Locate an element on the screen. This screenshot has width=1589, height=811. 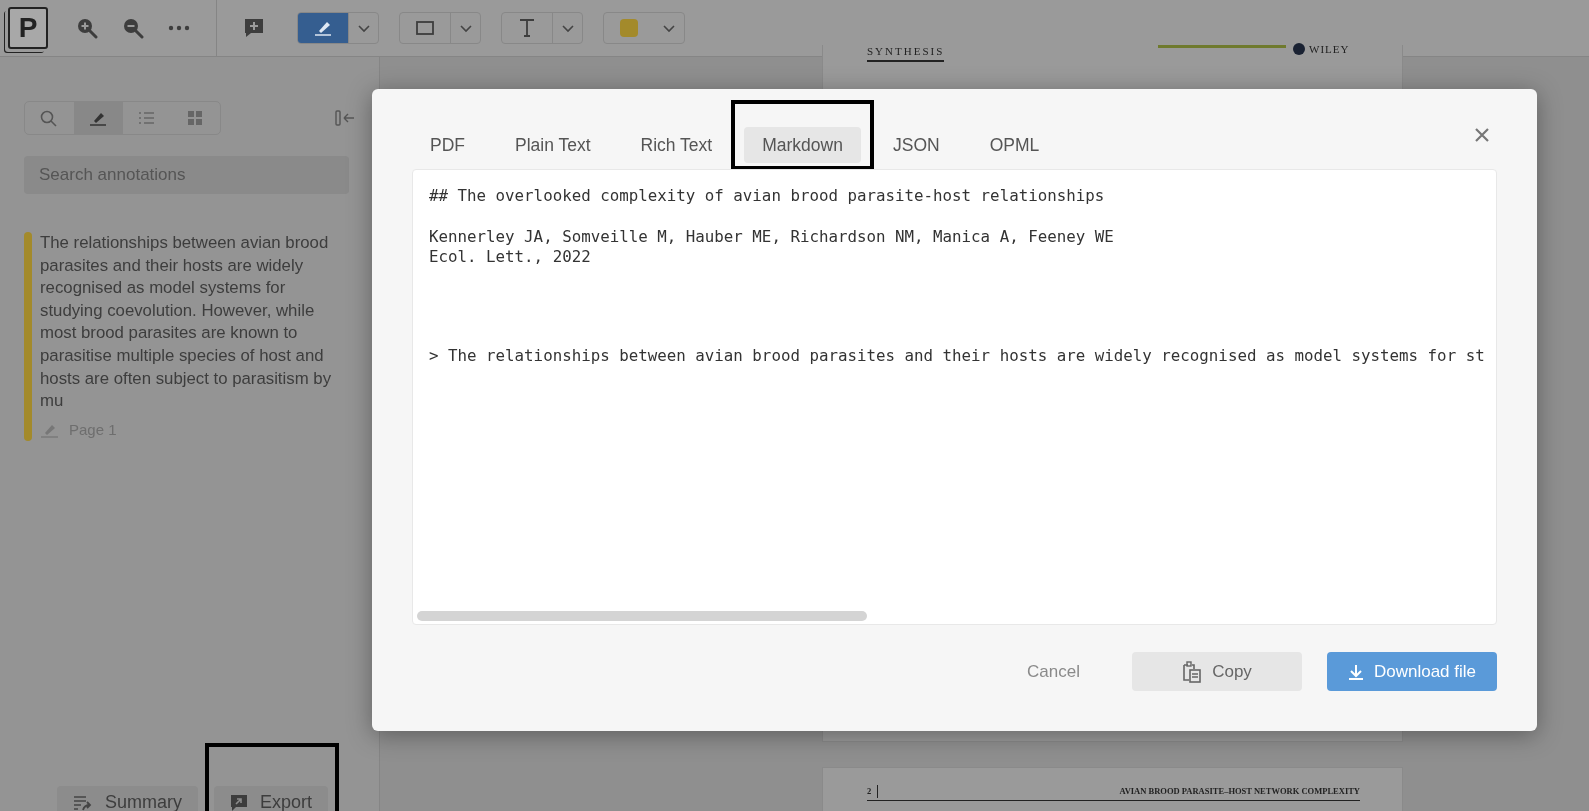
clipboard-icon is located at coordinates (1192, 671).